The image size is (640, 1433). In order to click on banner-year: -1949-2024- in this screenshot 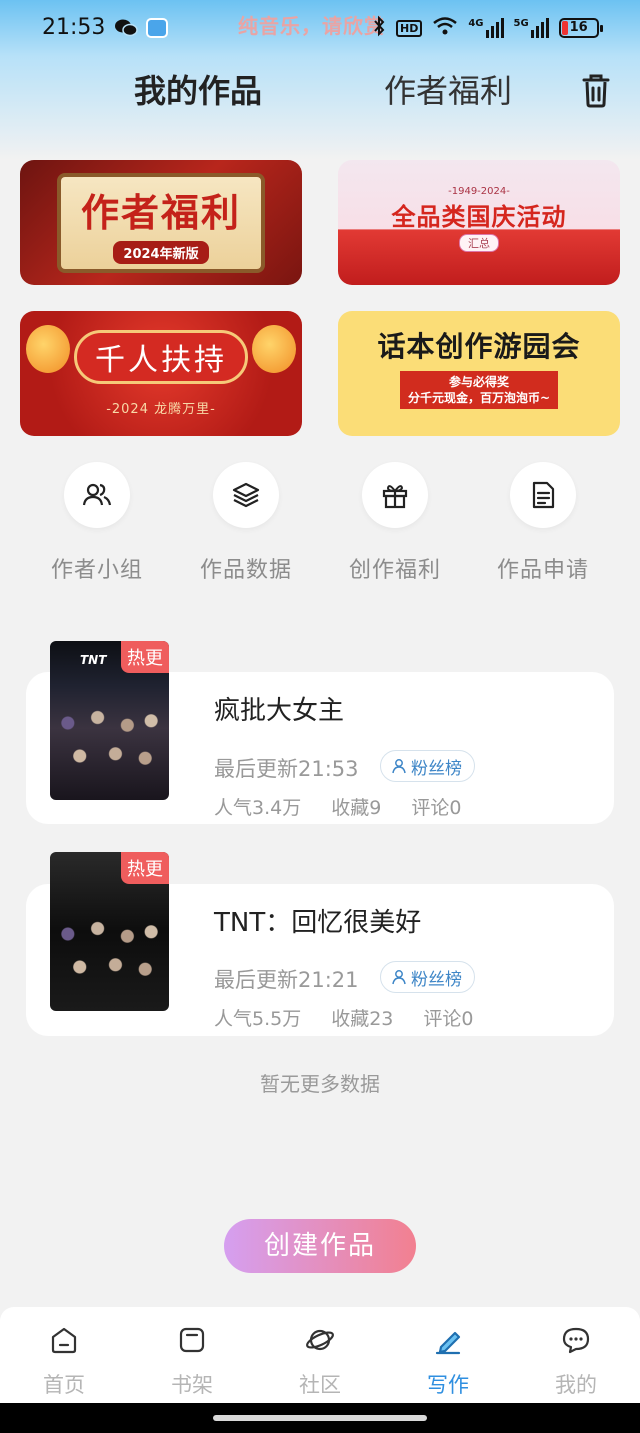, I will do `click(479, 191)`.